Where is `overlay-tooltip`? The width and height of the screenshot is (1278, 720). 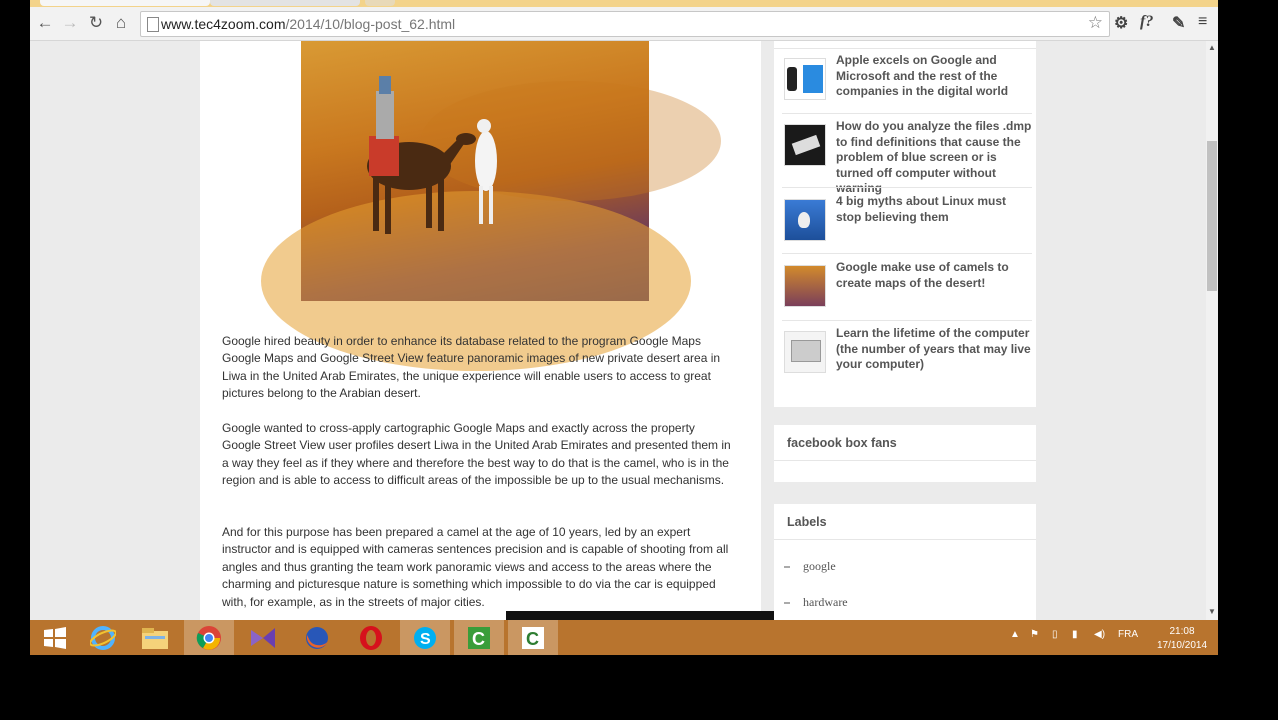 overlay-tooltip is located at coordinates (645, 615).